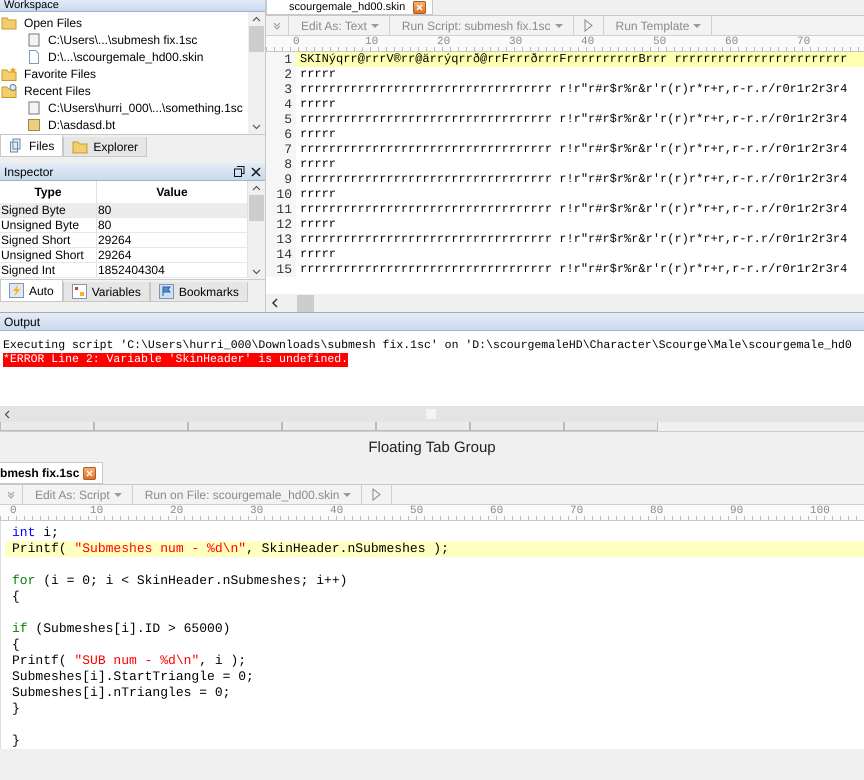  What do you see at coordinates (428, 346) in the screenshot?
I see `output-line: Executing script 'C:\Users\hurri_000\Downloads\submesh fix.1sc' on 'D:\scourgemaleHD\Character\Scourge\Male\scourgemale_hd0` at bounding box center [428, 346].